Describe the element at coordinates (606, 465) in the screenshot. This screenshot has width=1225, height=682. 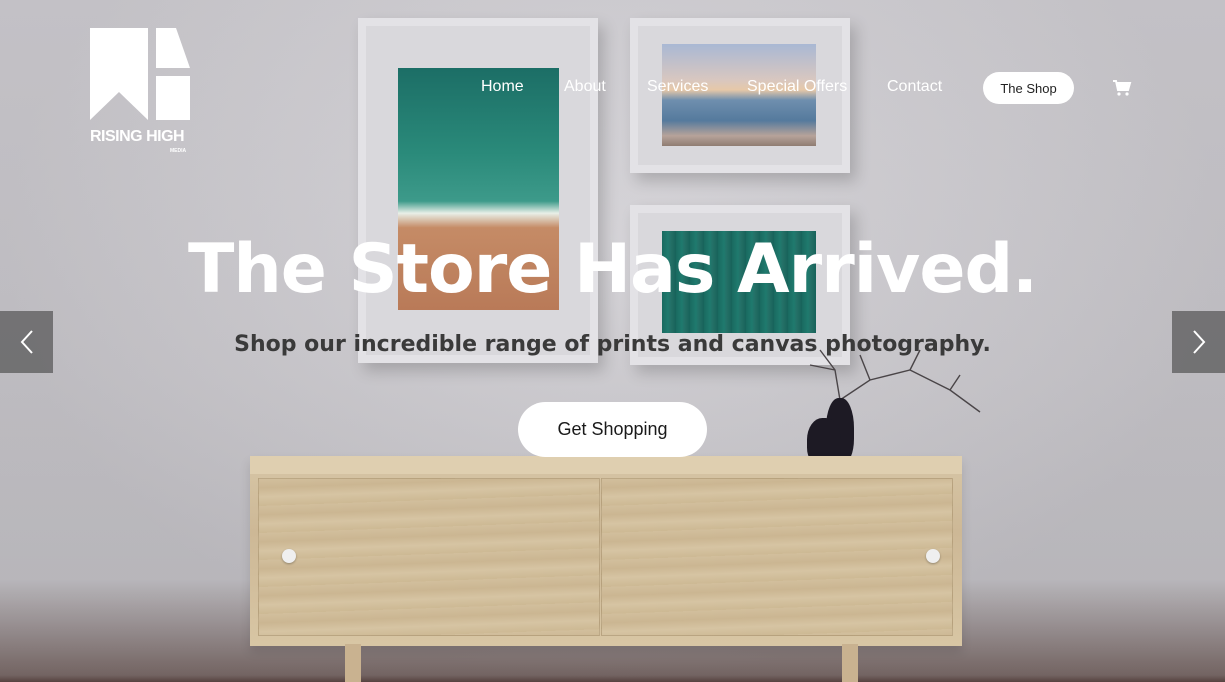
I see `sideboard-top` at that location.